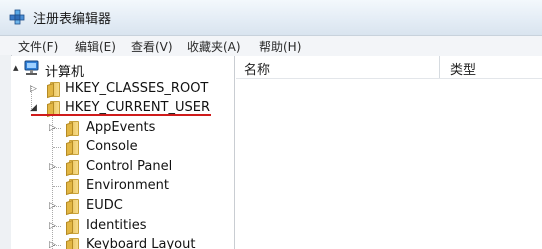  I want to click on tree-item-label: EUDC, so click(104, 205).